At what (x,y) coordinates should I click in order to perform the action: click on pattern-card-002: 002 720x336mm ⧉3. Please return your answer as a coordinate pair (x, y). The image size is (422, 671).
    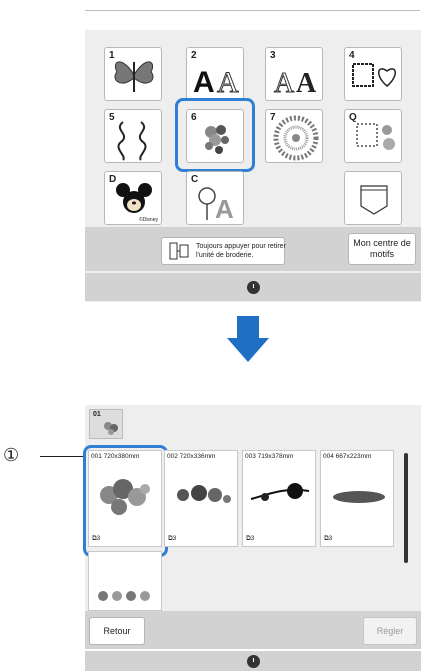
    Looking at the image, I should click on (201, 498).